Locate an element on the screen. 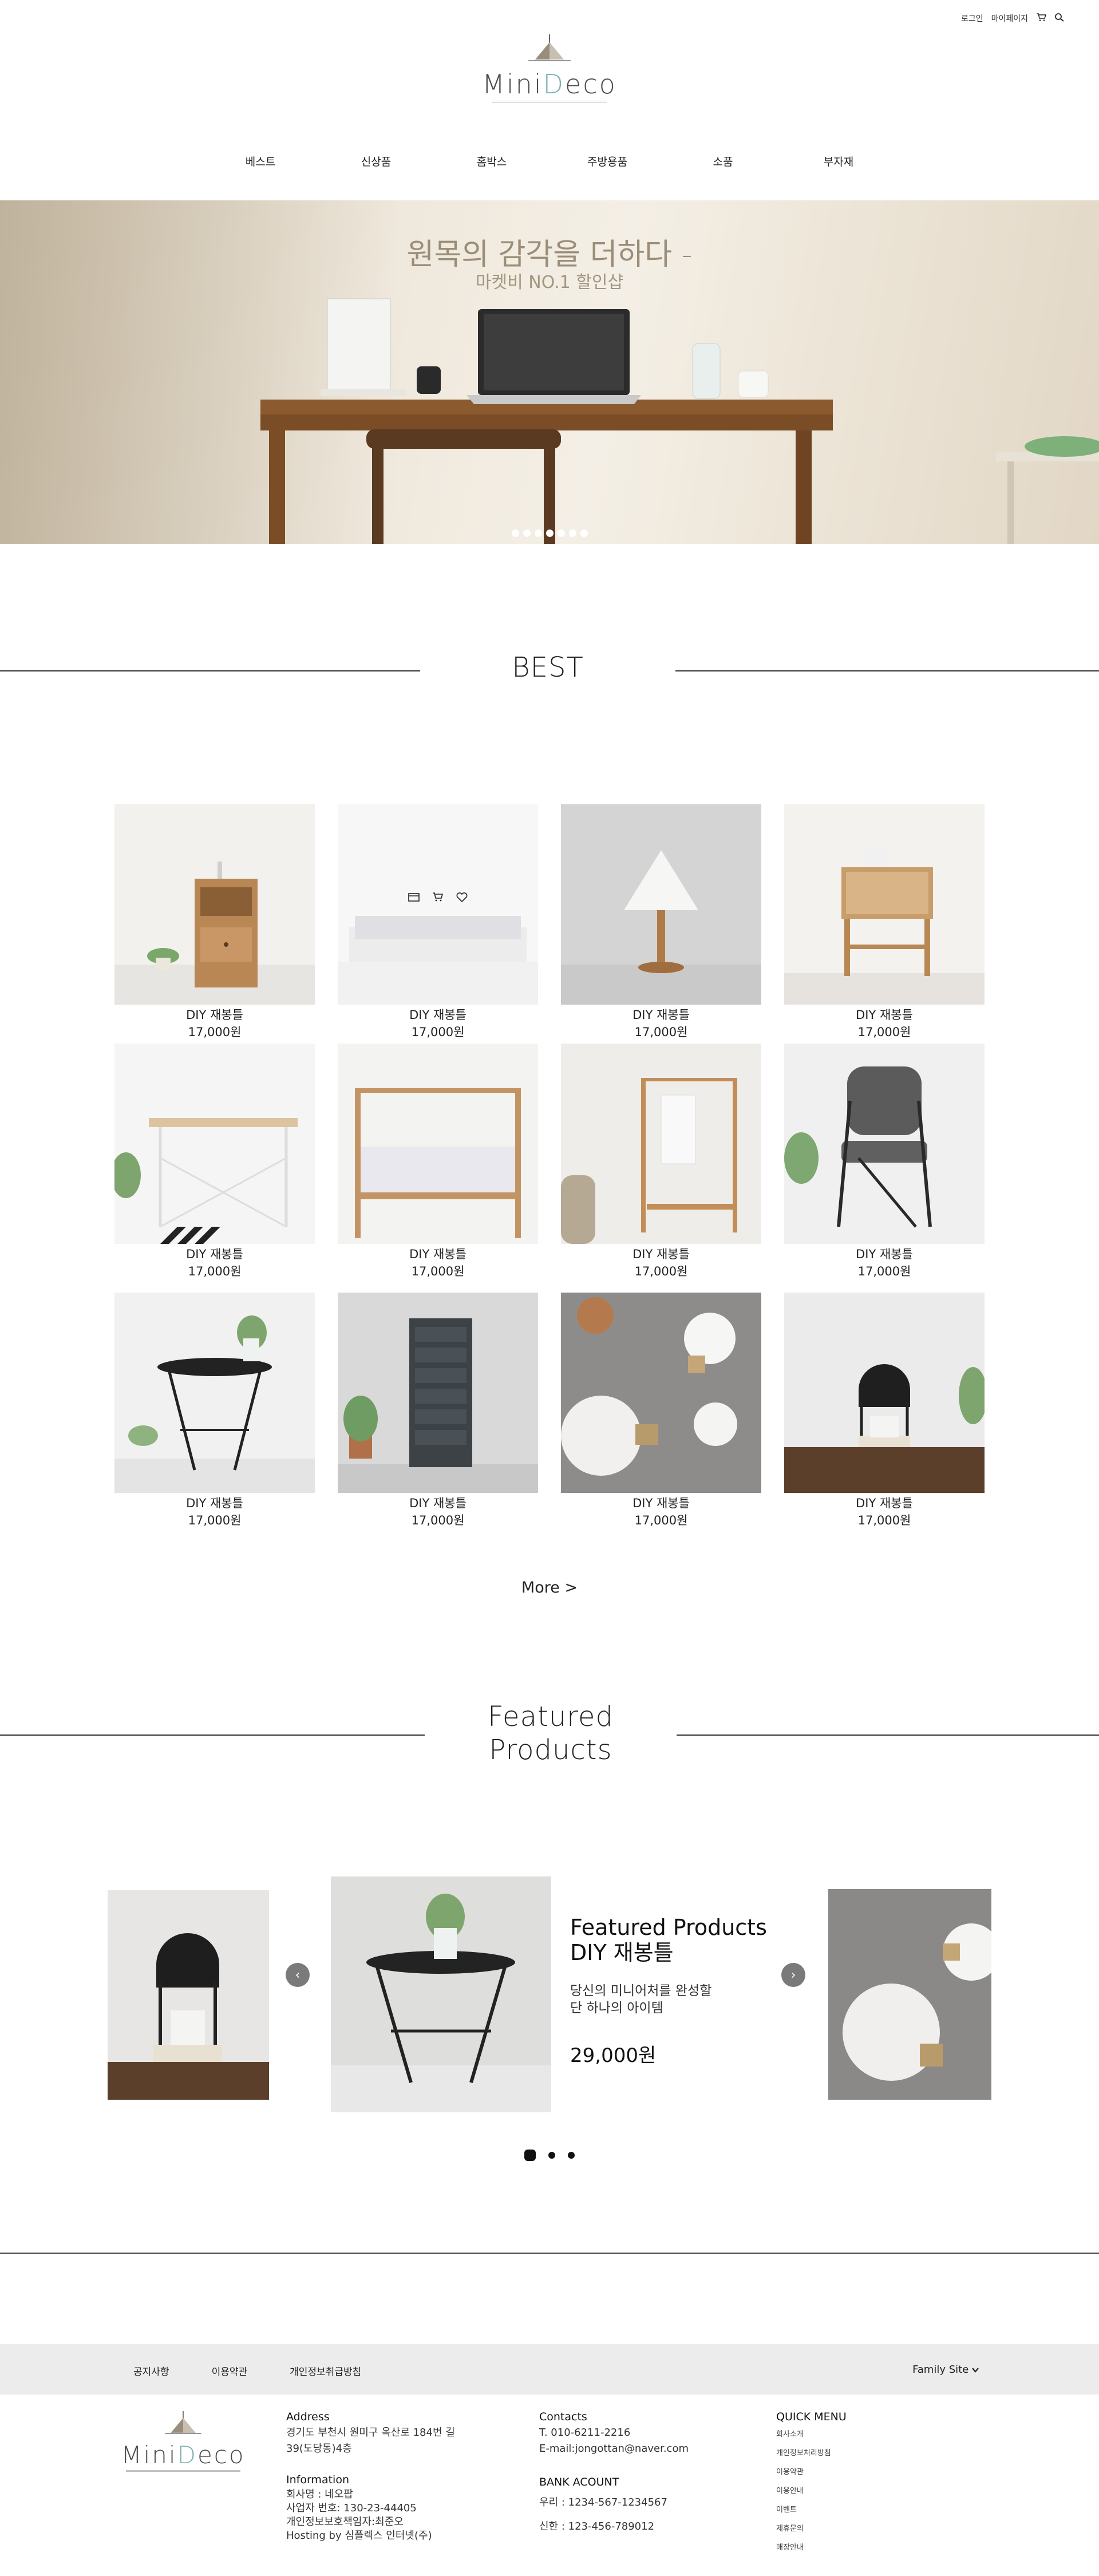 This screenshot has width=1099, height=2576. quickview-icon is located at coordinates (414, 897).